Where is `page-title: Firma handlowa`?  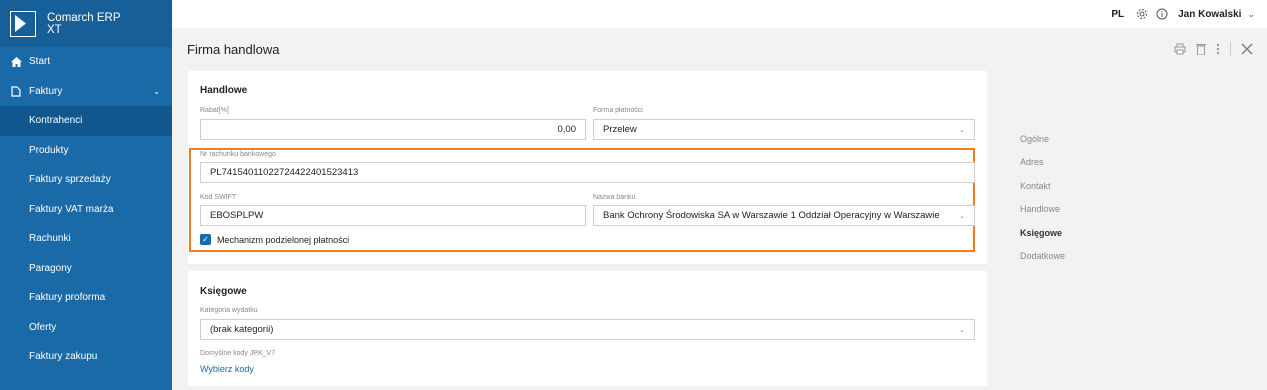 page-title: Firma handlowa is located at coordinates (233, 49).